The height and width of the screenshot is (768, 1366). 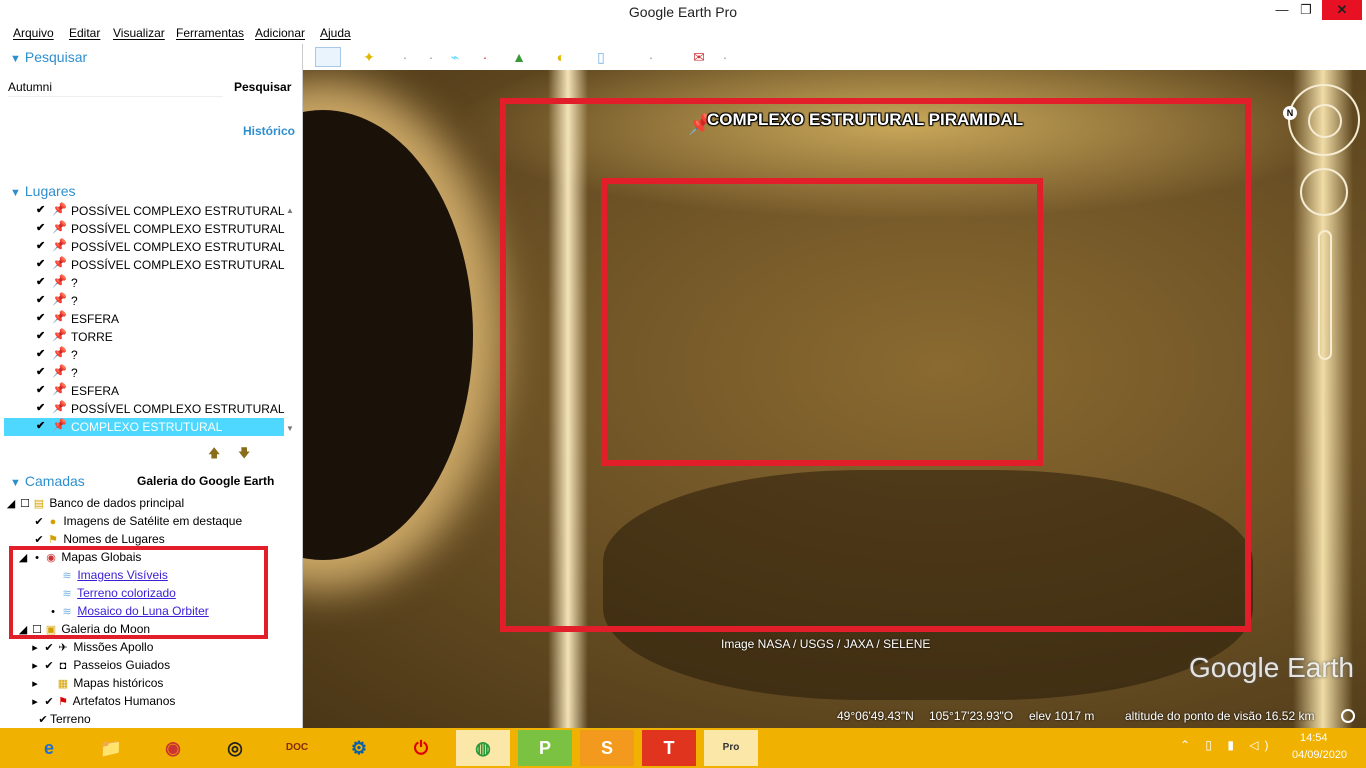 I want to click on close-button: ✕, so click(x=1342, y=10).